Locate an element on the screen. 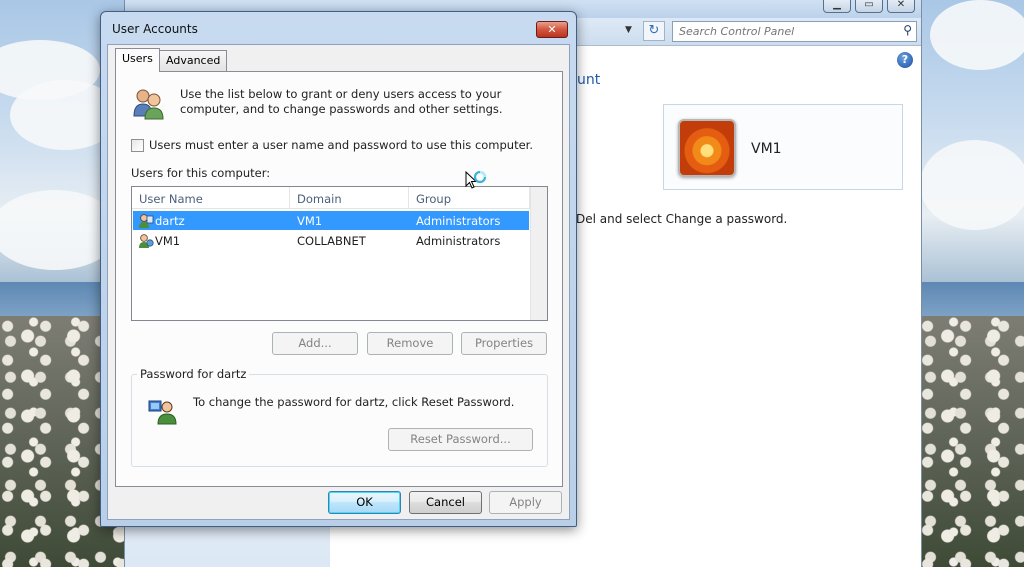  cp-close-button: ✕ is located at coordinates (901, 6).